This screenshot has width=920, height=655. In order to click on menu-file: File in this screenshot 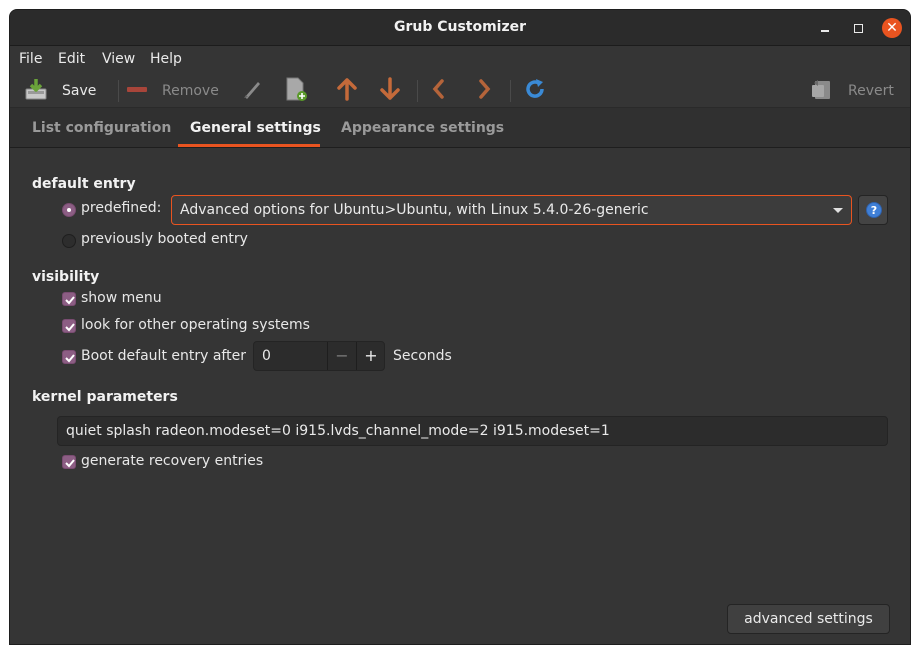, I will do `click(30, 59)`.